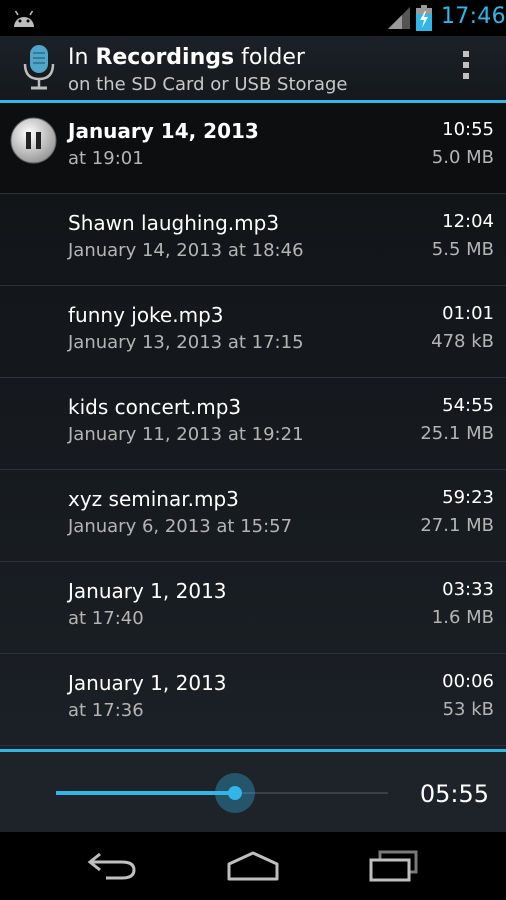 The width and height of the screenshot is (506, 900). I want to click on seek-thumb, so click(235, 793).